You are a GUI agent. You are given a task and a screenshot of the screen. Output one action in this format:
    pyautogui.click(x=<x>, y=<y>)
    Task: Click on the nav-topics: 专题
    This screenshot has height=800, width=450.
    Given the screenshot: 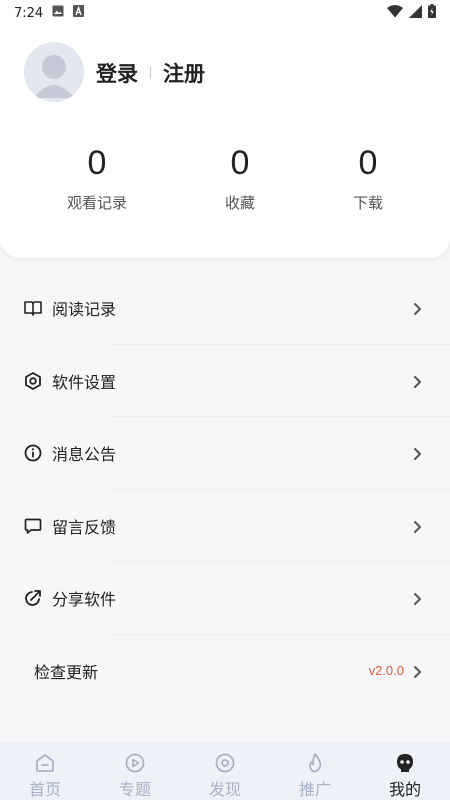 What is the action you would take?
    pyautogui.click(x=135, y=771)
    